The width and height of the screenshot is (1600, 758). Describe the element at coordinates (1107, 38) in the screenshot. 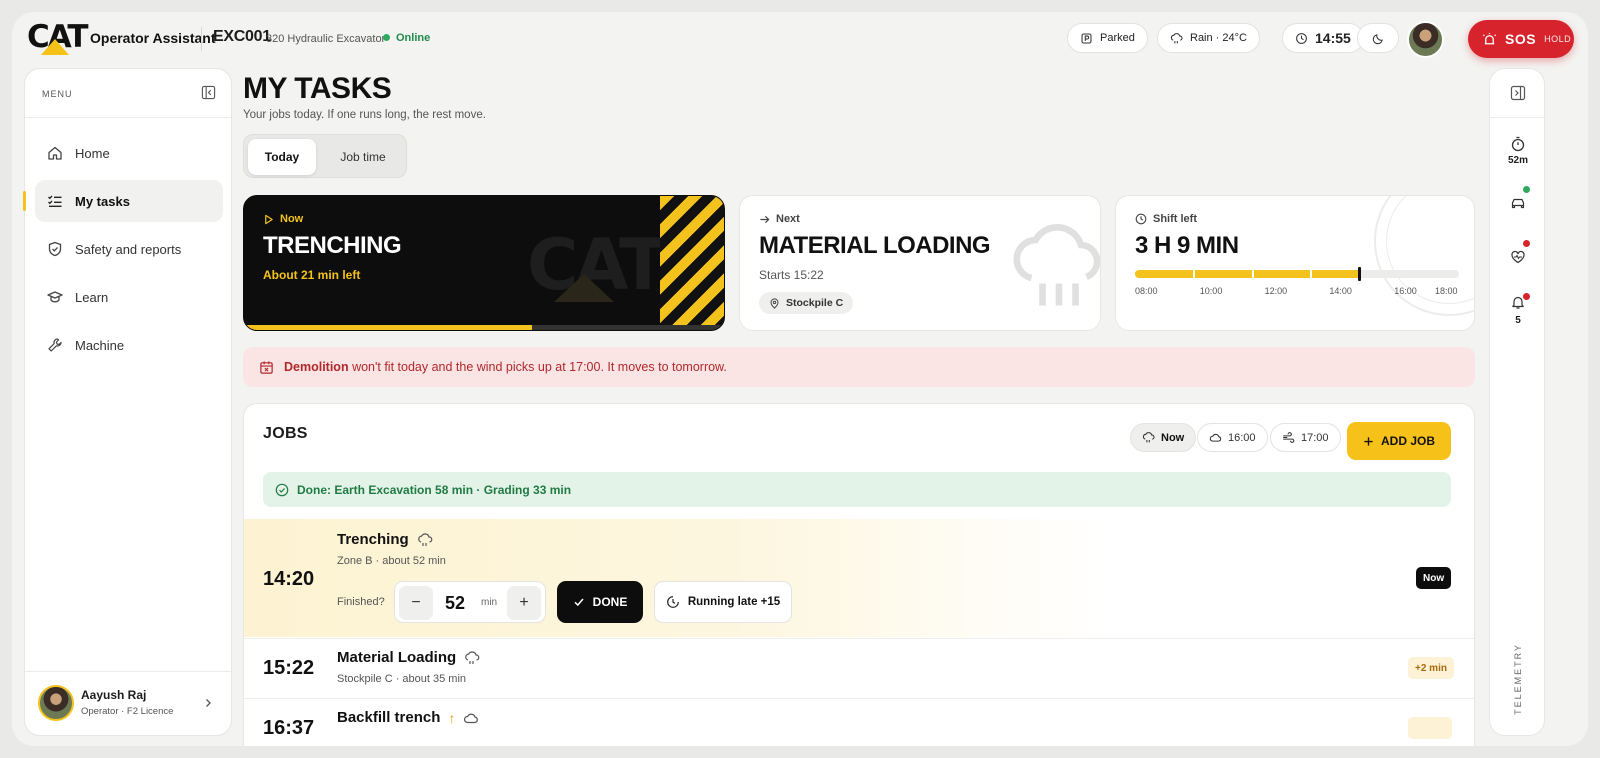

I see `parked-pill: Parked` at that location.